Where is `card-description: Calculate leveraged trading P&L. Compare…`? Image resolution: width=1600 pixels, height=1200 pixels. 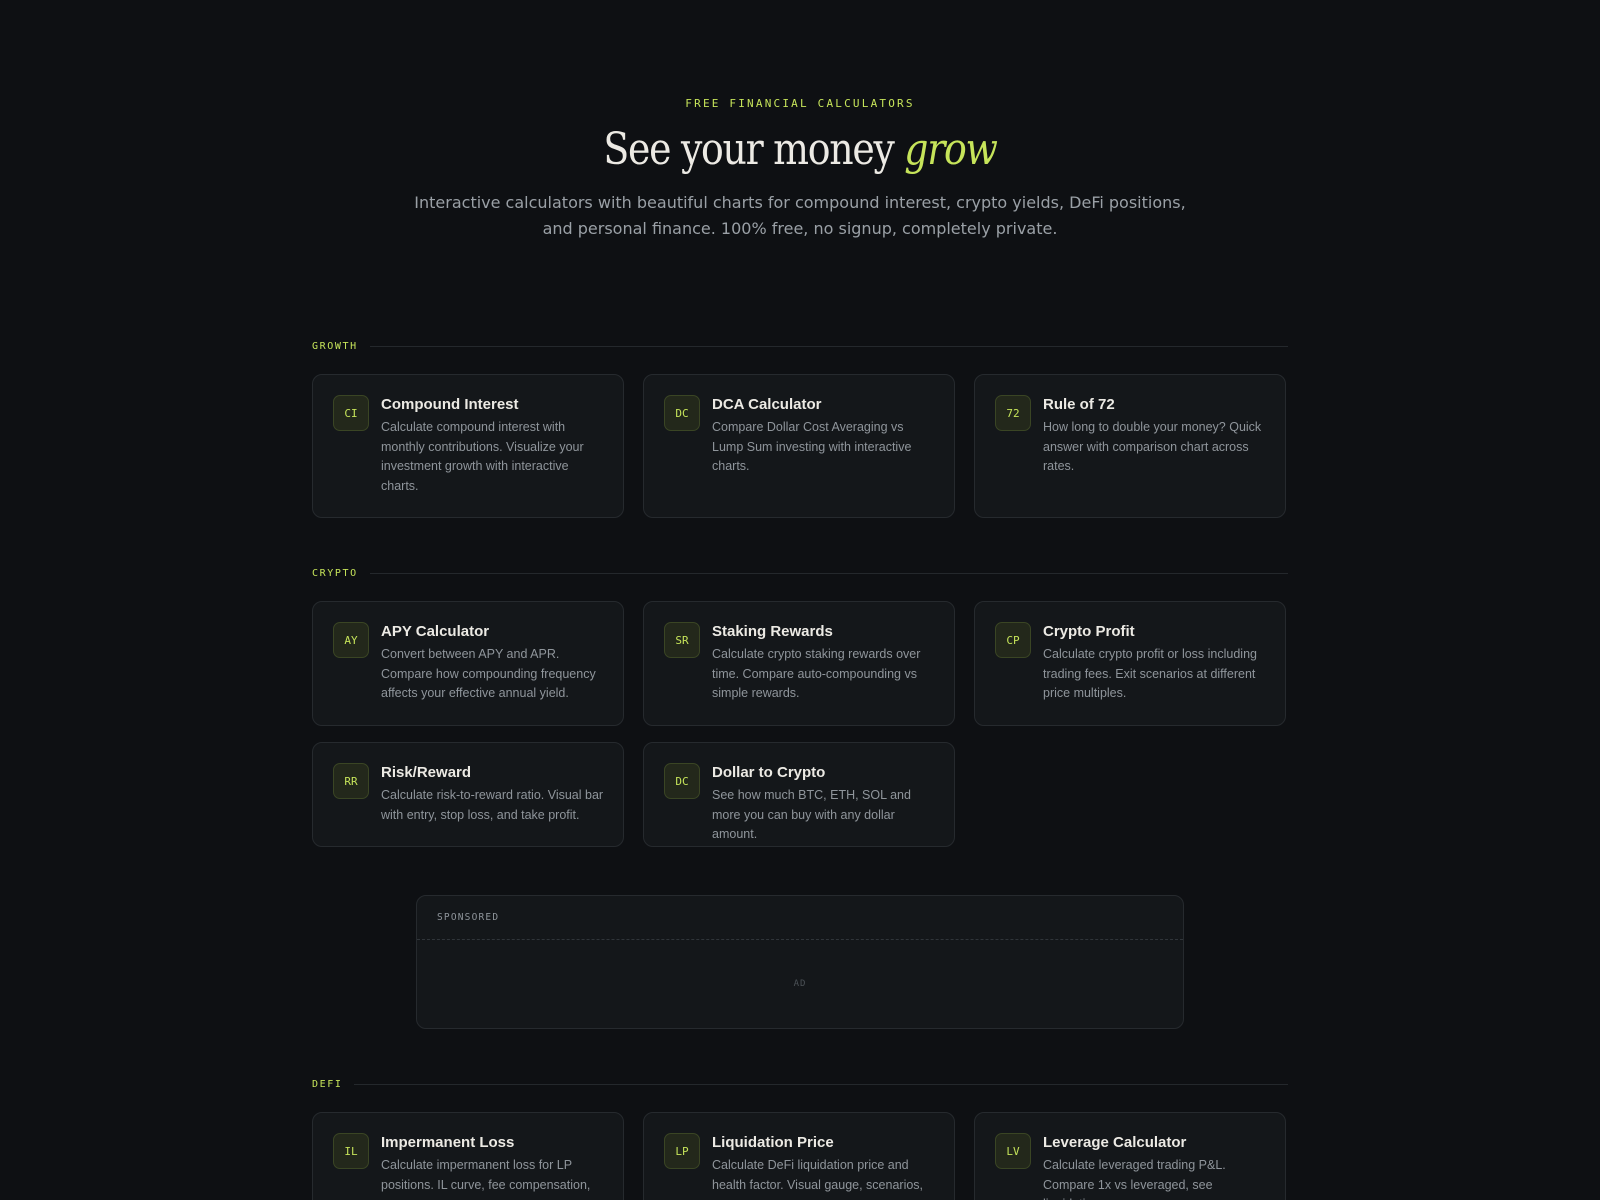
card-description: Calculate leveraged trading P&L. Compare… is located at coordinates (1134, 1179).